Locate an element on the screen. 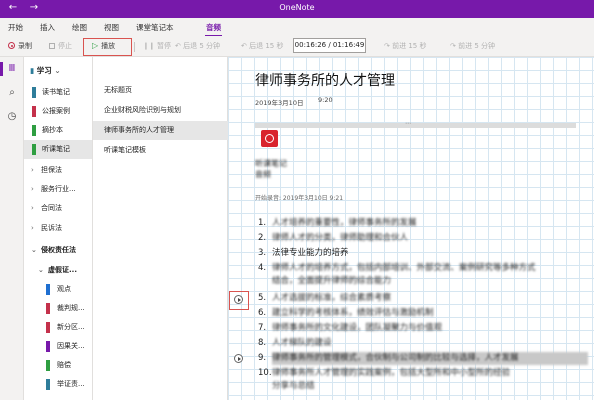  section-item: 观点 is located at coordinates (58, 289).